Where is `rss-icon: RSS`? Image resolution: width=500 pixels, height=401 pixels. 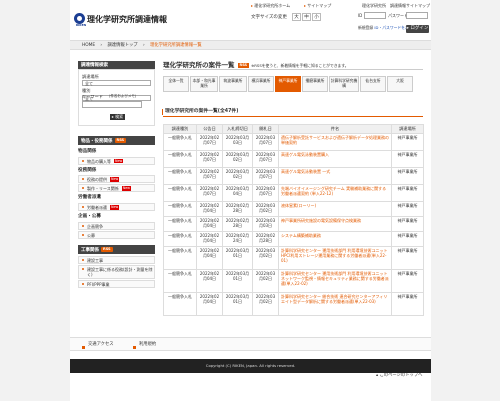
rss-icon: RSS is located at coordinates (243, 65).